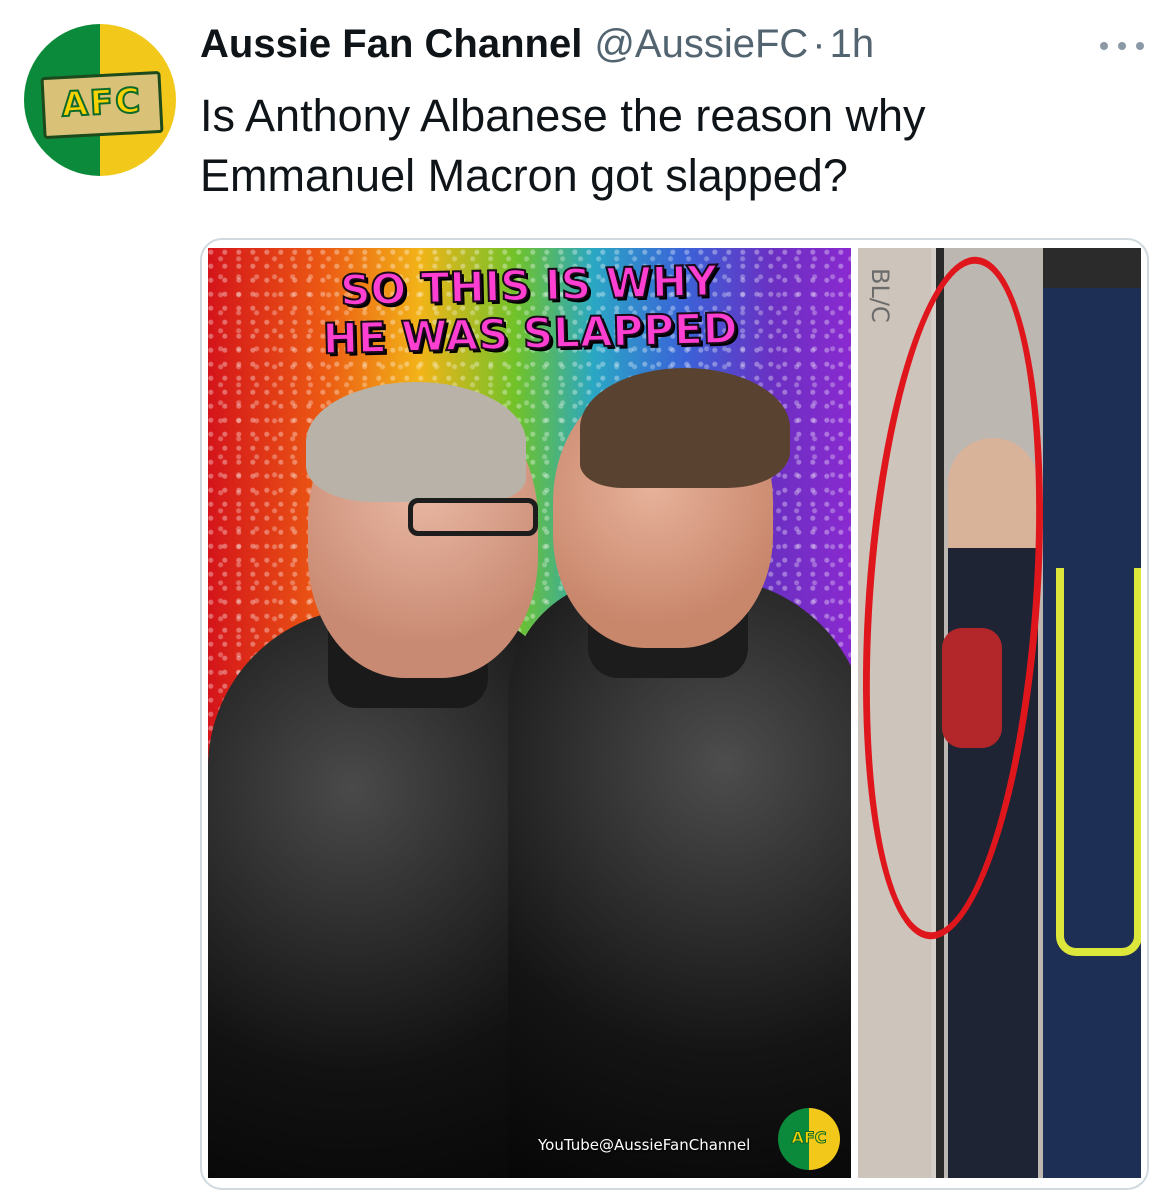 The image size is (1170, 1200). Describe the element at coordinates (391, 44) in the screenshot. I see `display-name: Aussie Fan Channel` at that location.